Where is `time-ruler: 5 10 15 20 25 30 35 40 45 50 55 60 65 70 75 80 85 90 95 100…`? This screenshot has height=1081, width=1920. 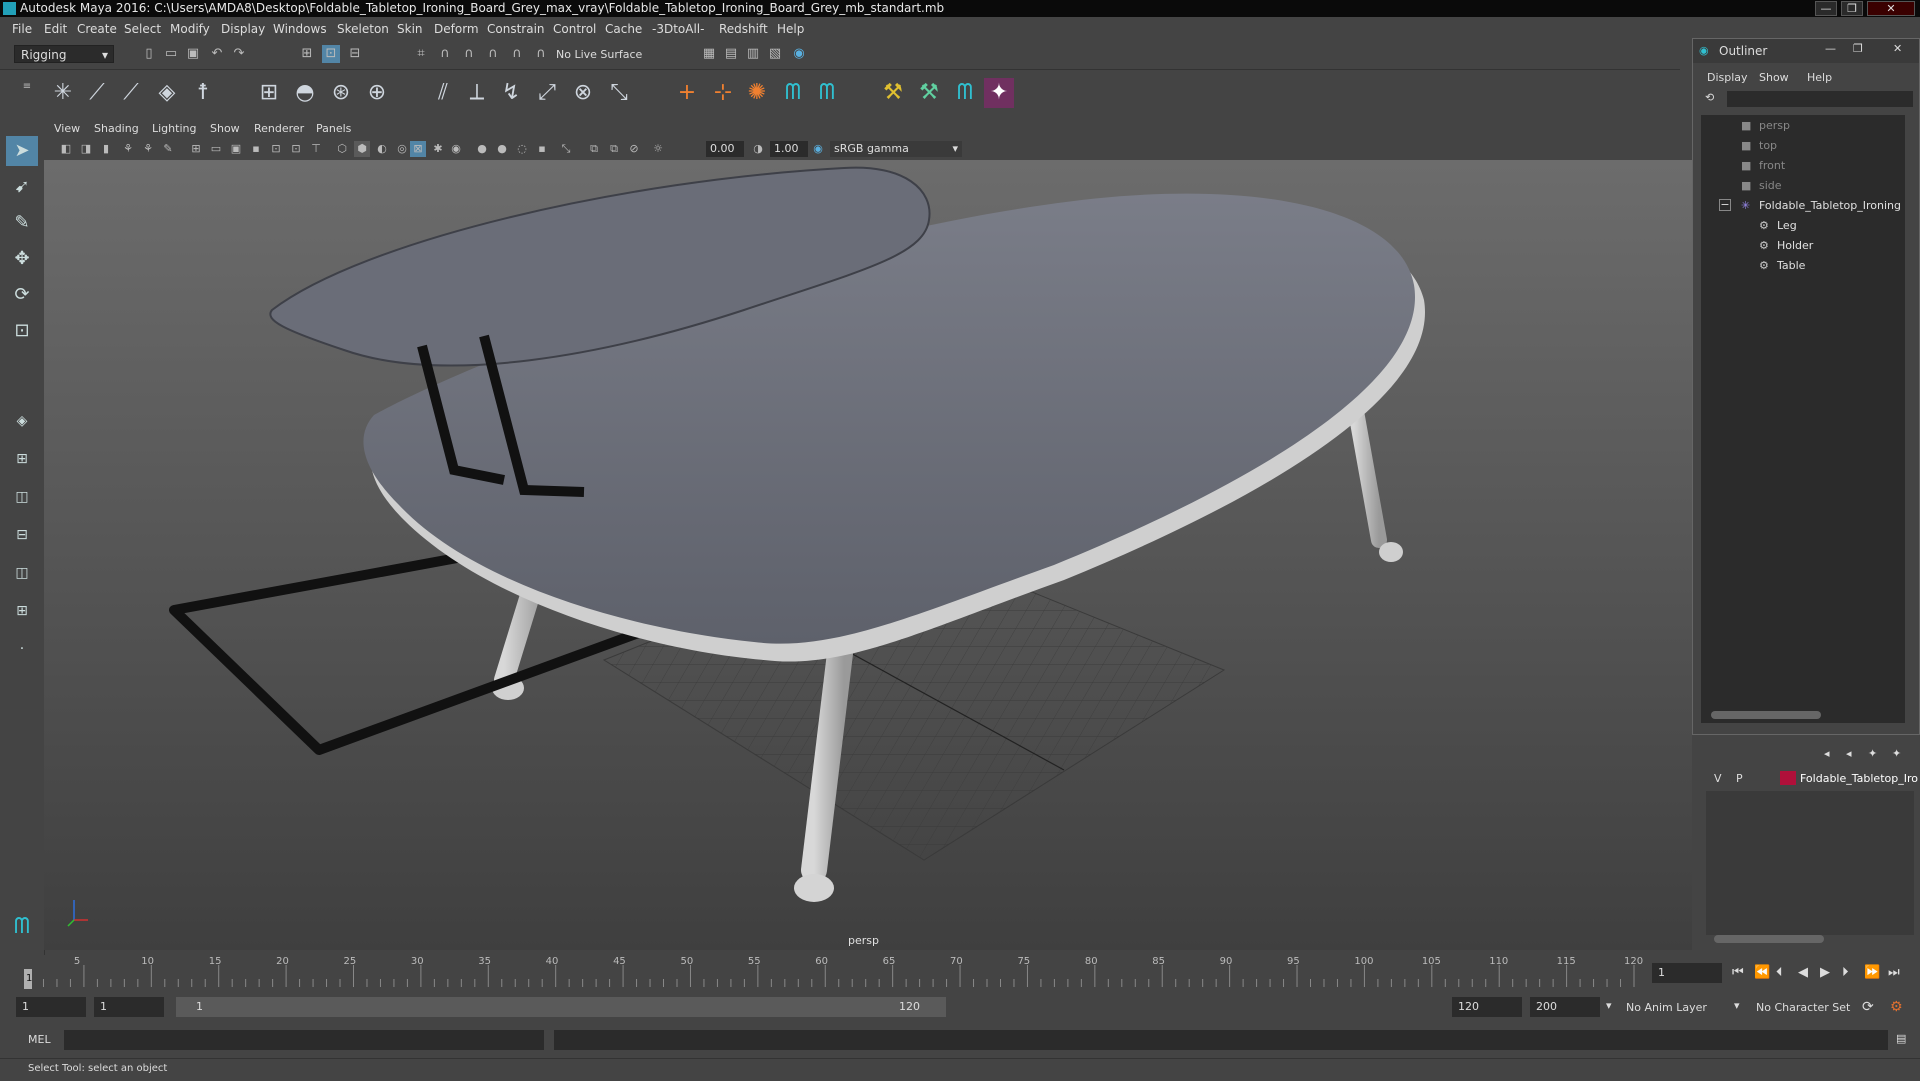 time-ruler: 5 10 15 20 25 30 35 40 45 50 55 60 65 70 75 80 85 90 95 100… is located at coordinates (845, 973).